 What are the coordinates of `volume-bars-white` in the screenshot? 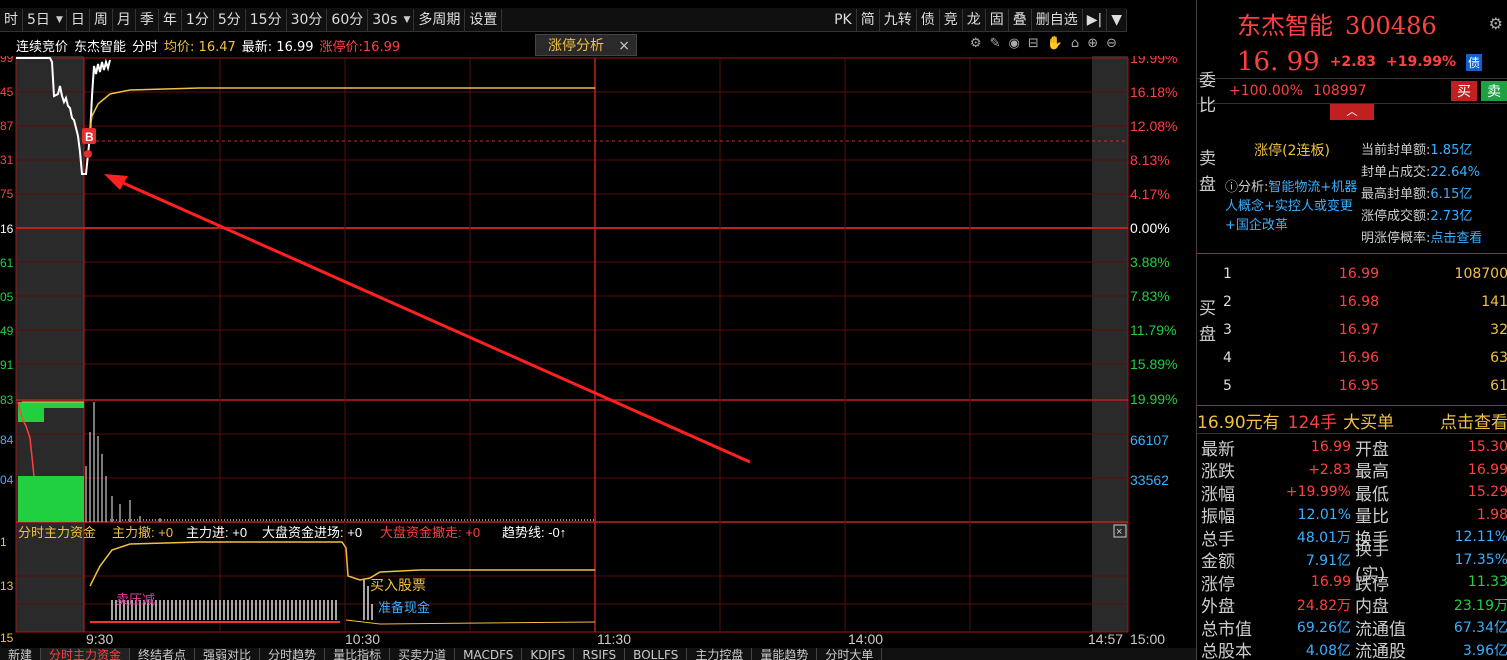 It's located at (123, 462).